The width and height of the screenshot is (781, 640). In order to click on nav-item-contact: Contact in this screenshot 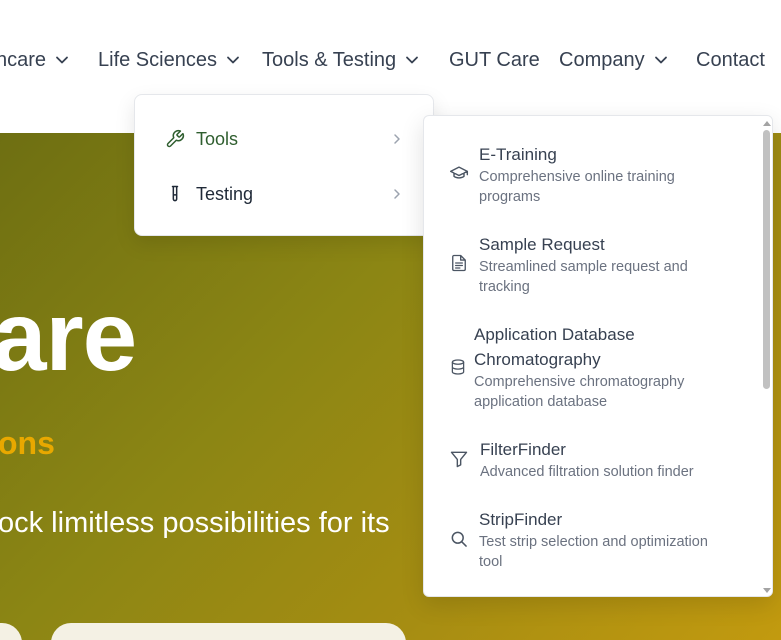, I will do `click(730, 60)`.